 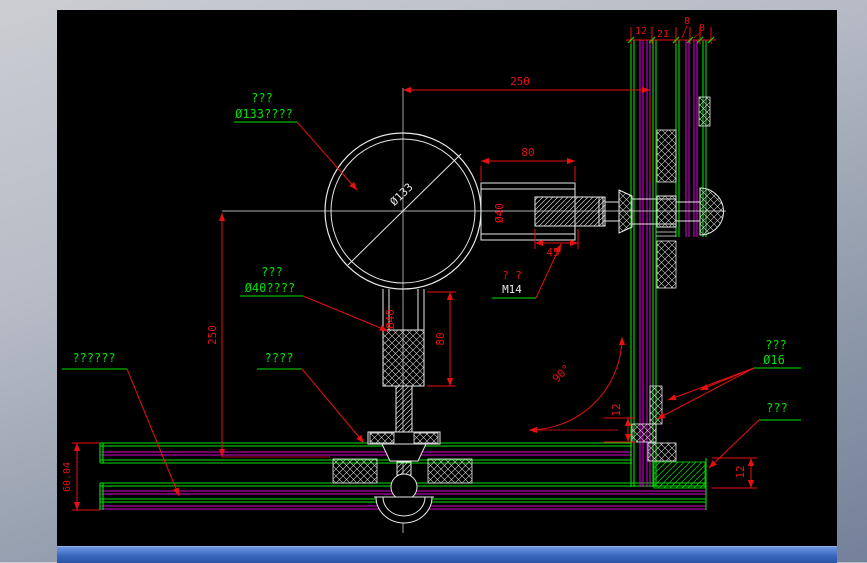 What do you see at coordinates (612, 211) in the screenshot?
I see `bolt-tip` at bounding box center [612, 211].